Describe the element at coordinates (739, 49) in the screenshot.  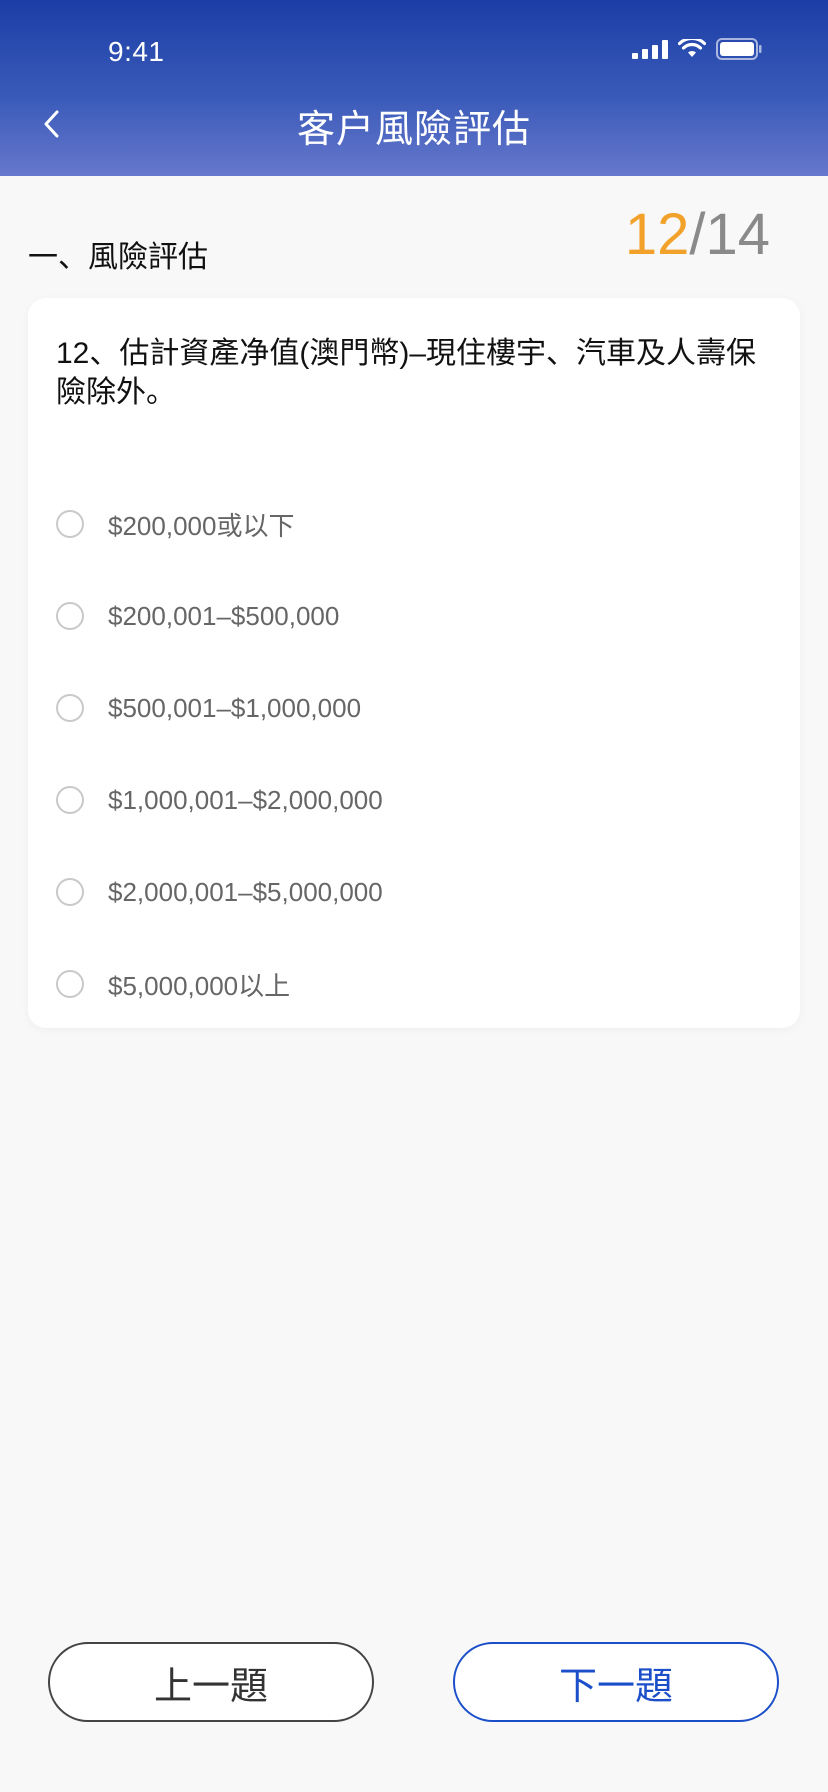
I see `battery-icon` at that location.